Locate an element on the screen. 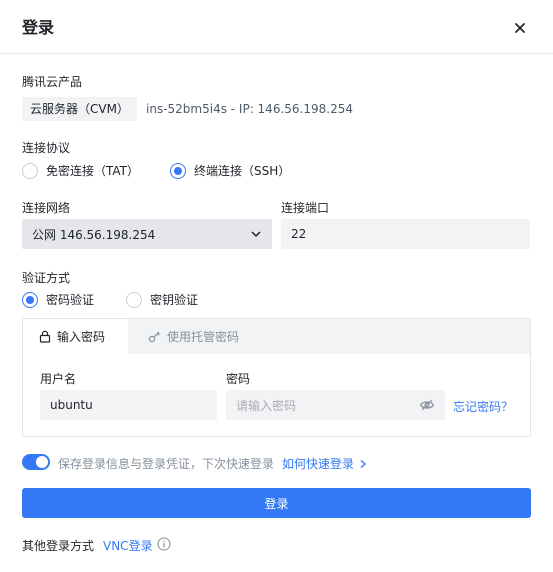 The image size is (553, 572). protocol-option-tat: 免密连接（TAT） is located at coordinates (80, 170).